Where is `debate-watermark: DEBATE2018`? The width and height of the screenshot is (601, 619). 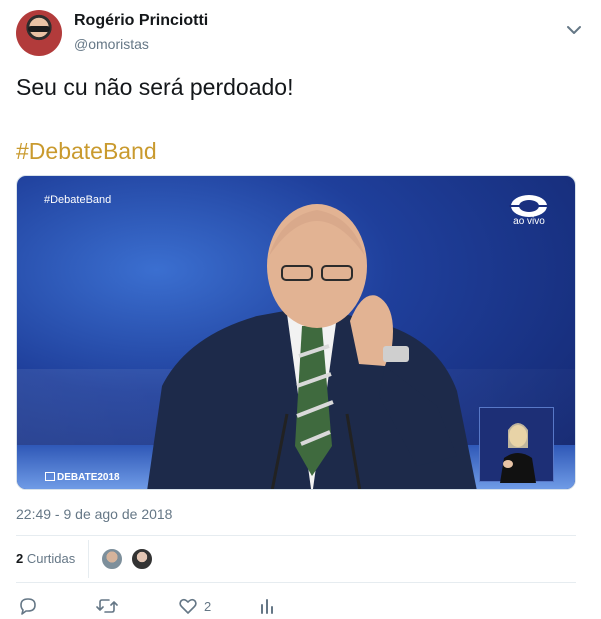
debate-watermark: DEBATE2018 is located at coordinates (82, 477).